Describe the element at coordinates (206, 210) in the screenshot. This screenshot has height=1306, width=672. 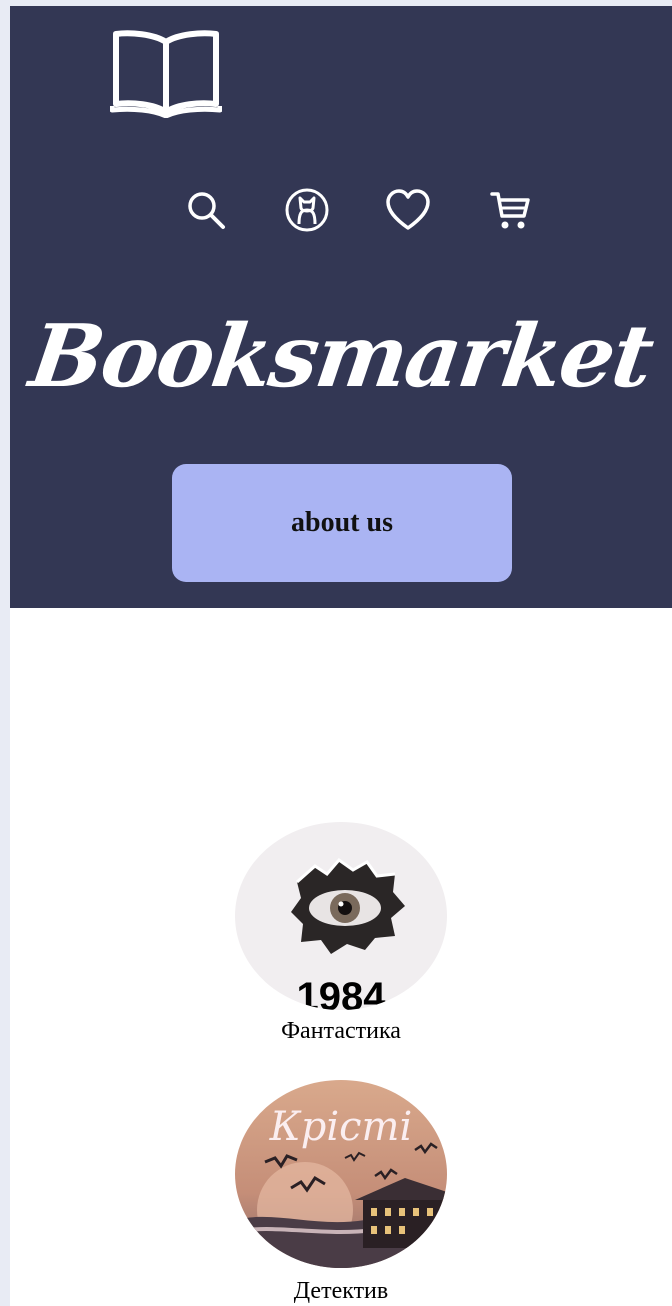
I see `search-icon` at that location.